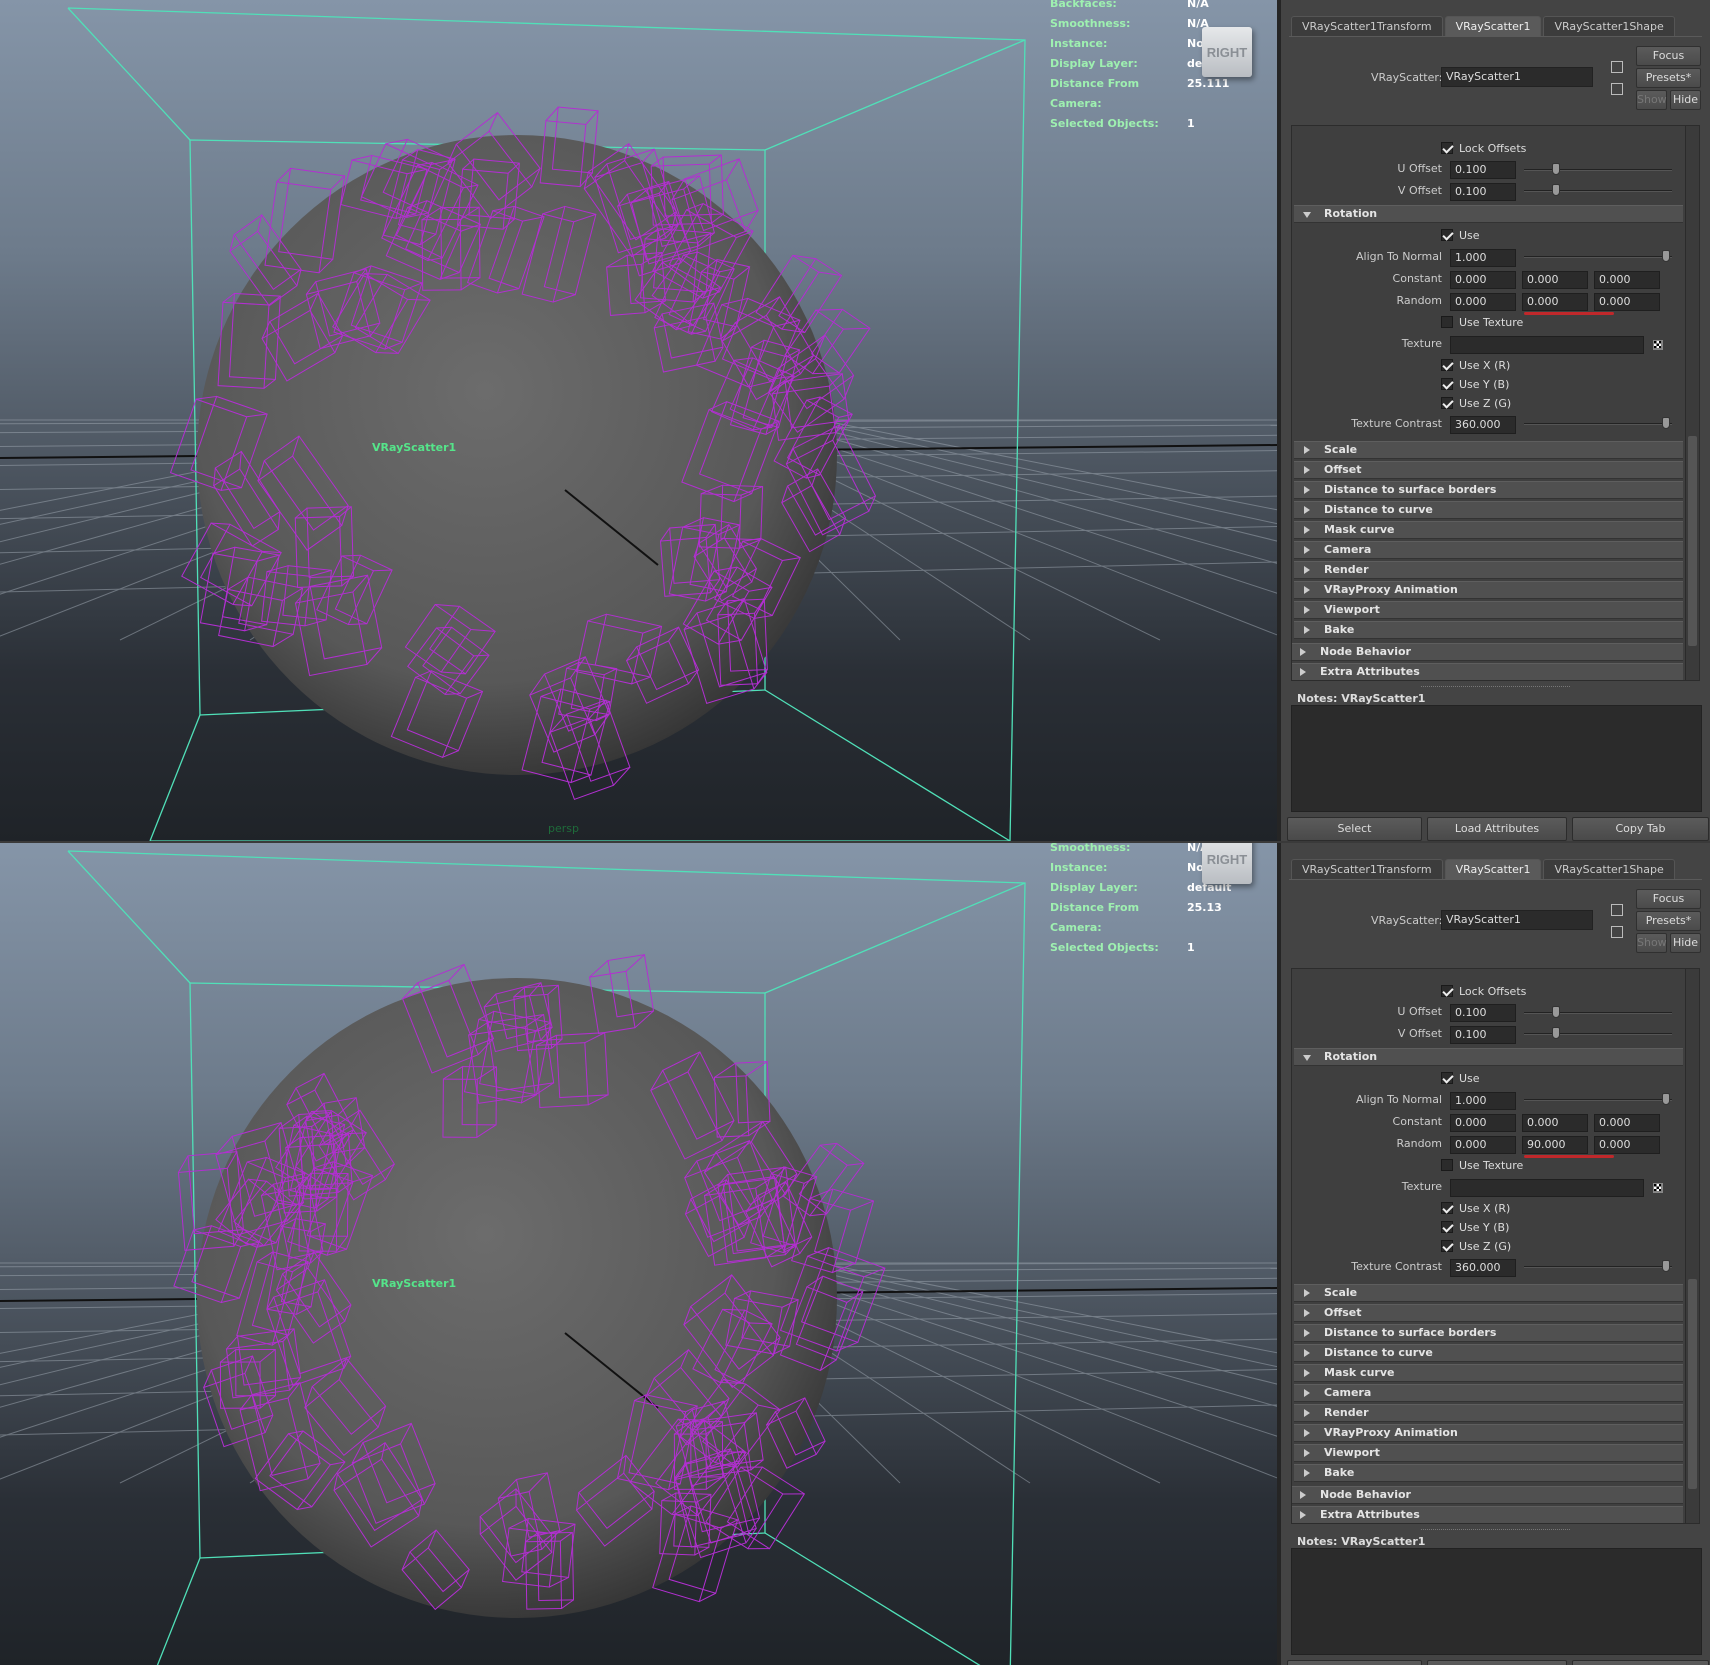  Describe the element at coordinates (1627, 280) in the screenshot. I see `constant-z-field: 0.000` at that location.